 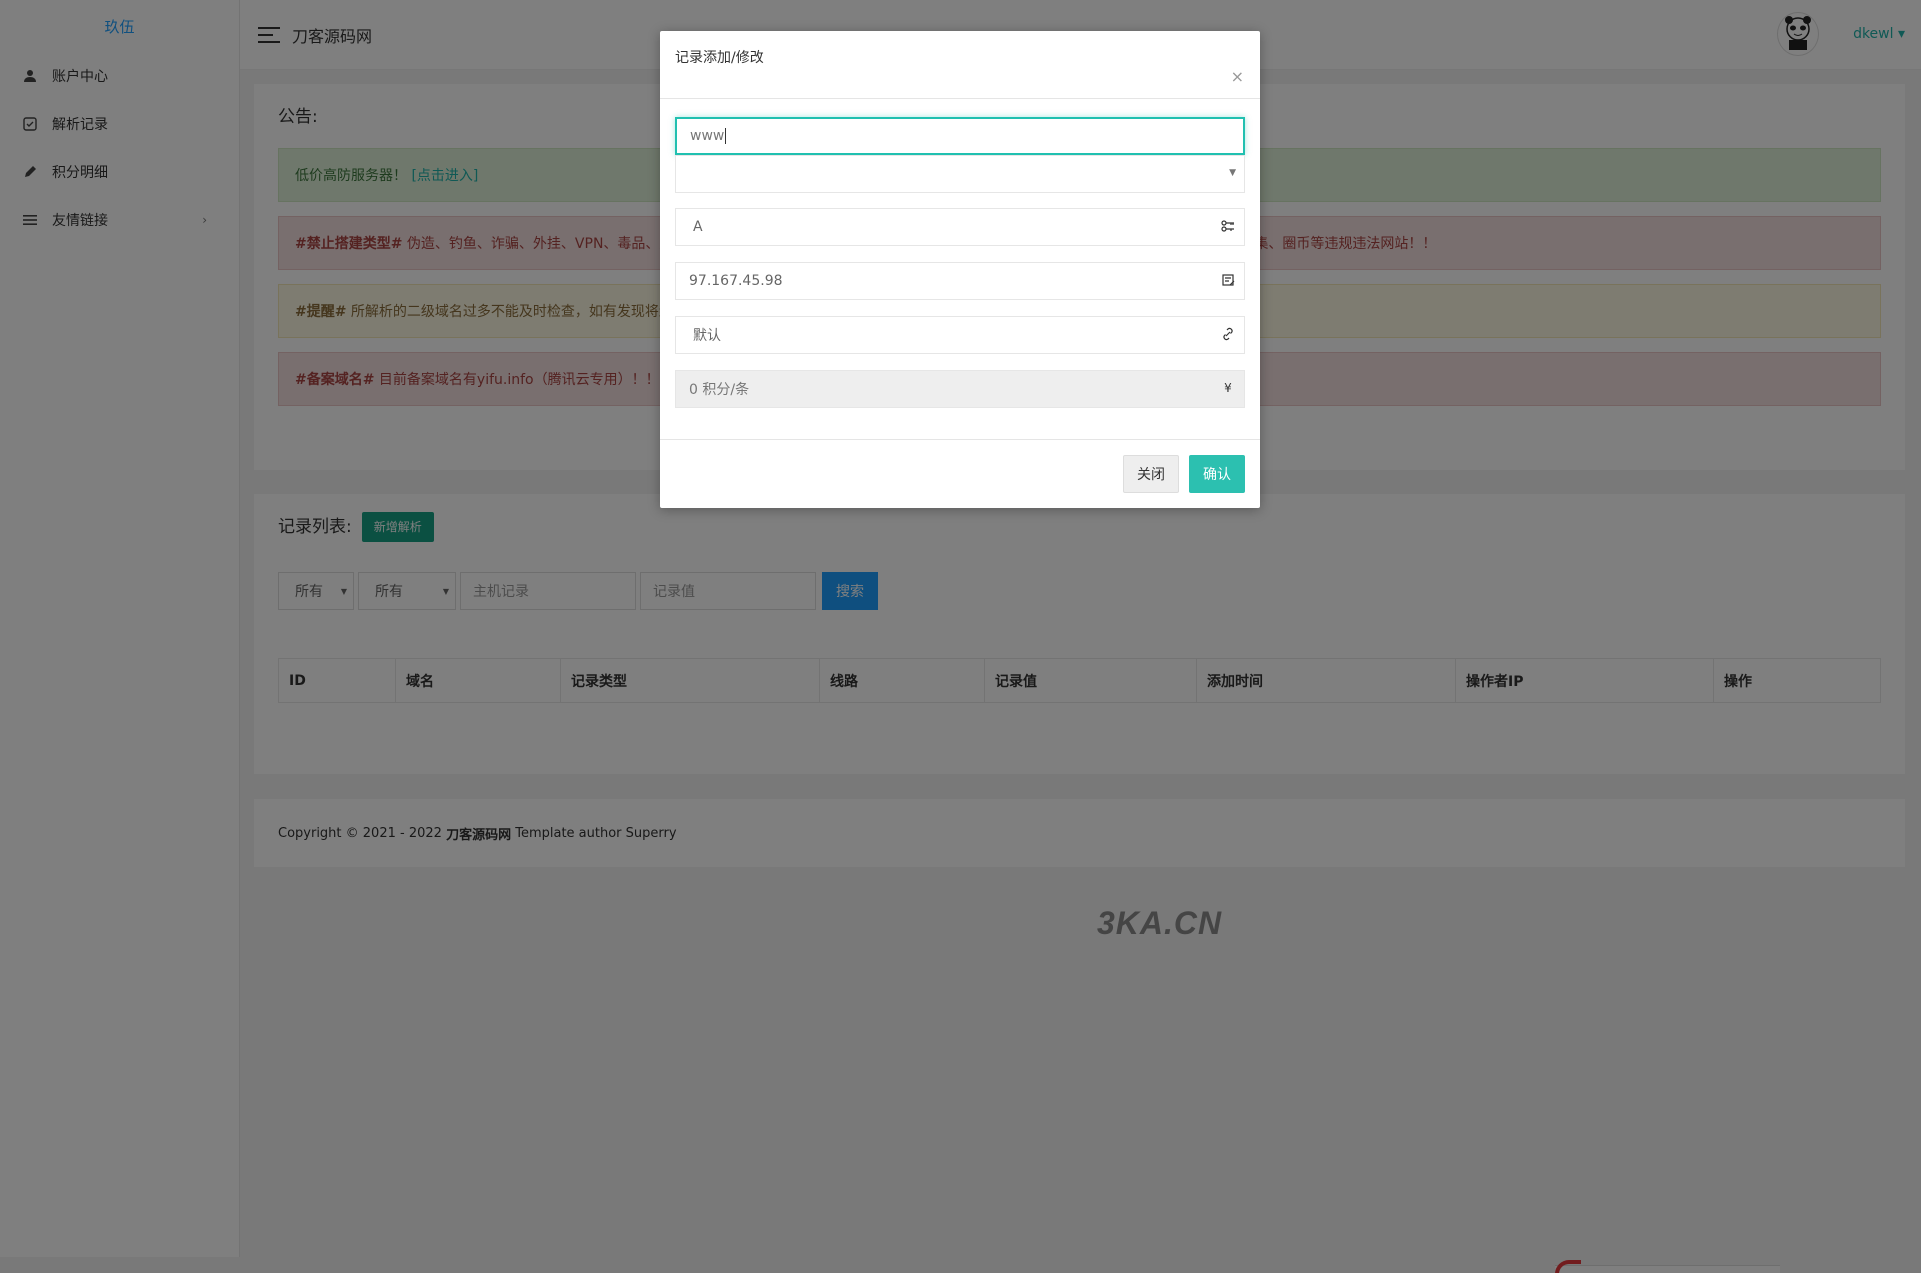 I want to click on record-type-value: A, so click(x=698, y=227).